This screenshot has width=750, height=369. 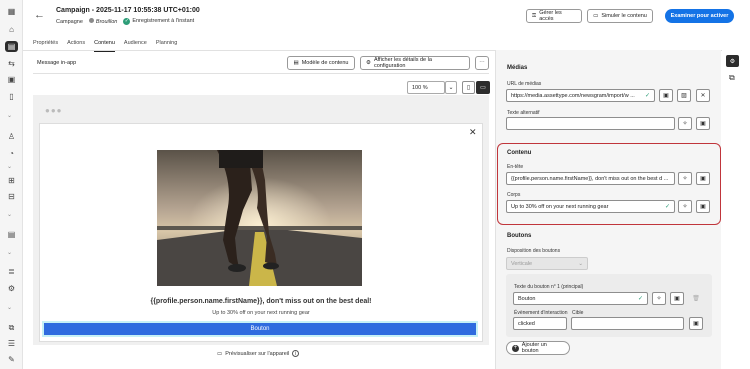 I want to click on layout-label: Disposition des boutons, so click(x=534, y=251).